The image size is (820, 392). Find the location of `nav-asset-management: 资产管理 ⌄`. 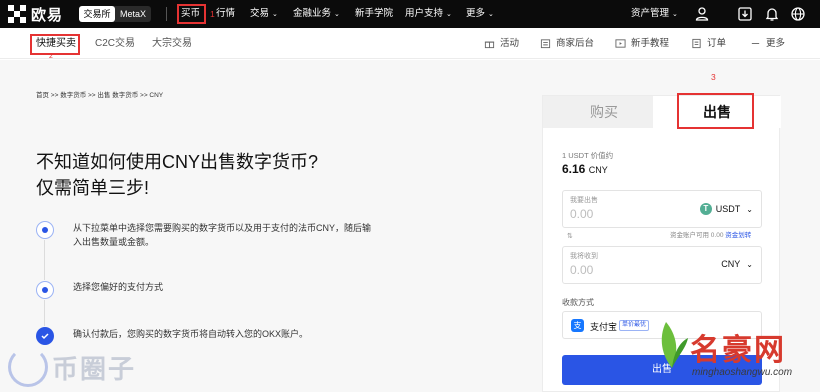

nav-asset-management: 资产管理 ⌄ is located at coordinates (654, 14).